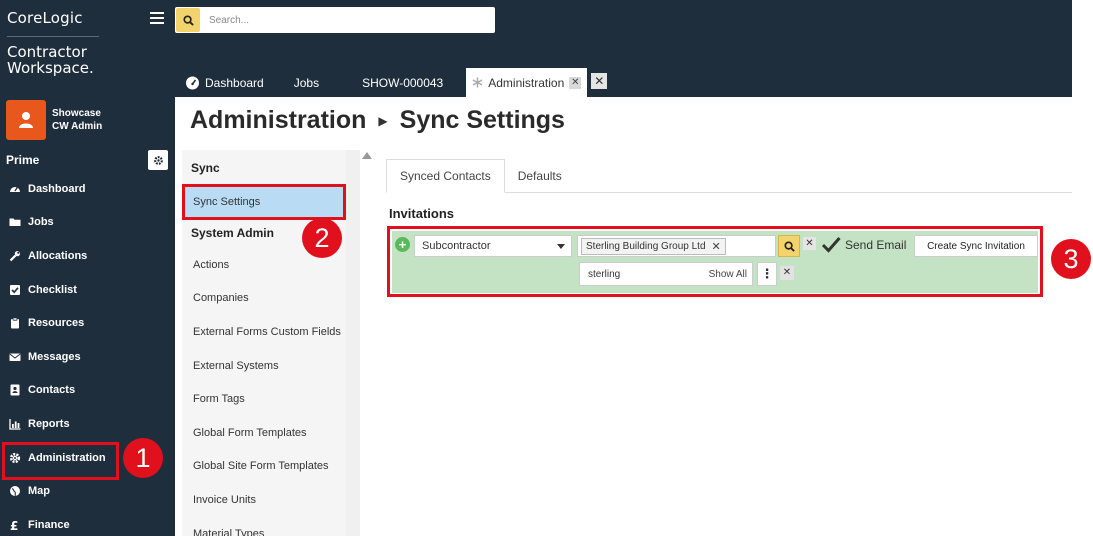 The image size is (1093, 536). Describe the element at coordinates (15, 222) in the screenshot. I see `folder-icon` at that location.